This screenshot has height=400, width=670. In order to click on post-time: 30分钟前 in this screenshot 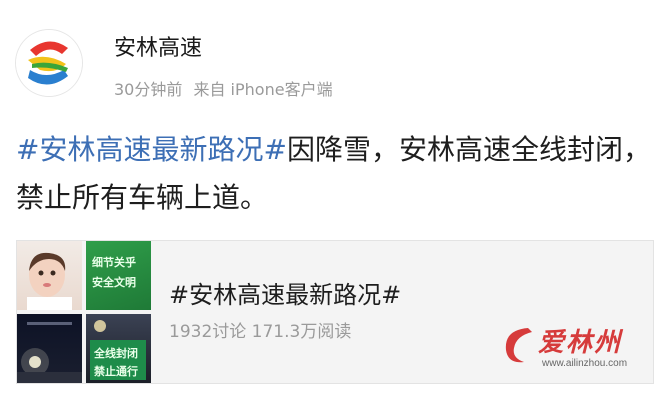, I will do `click(148, 89)`.